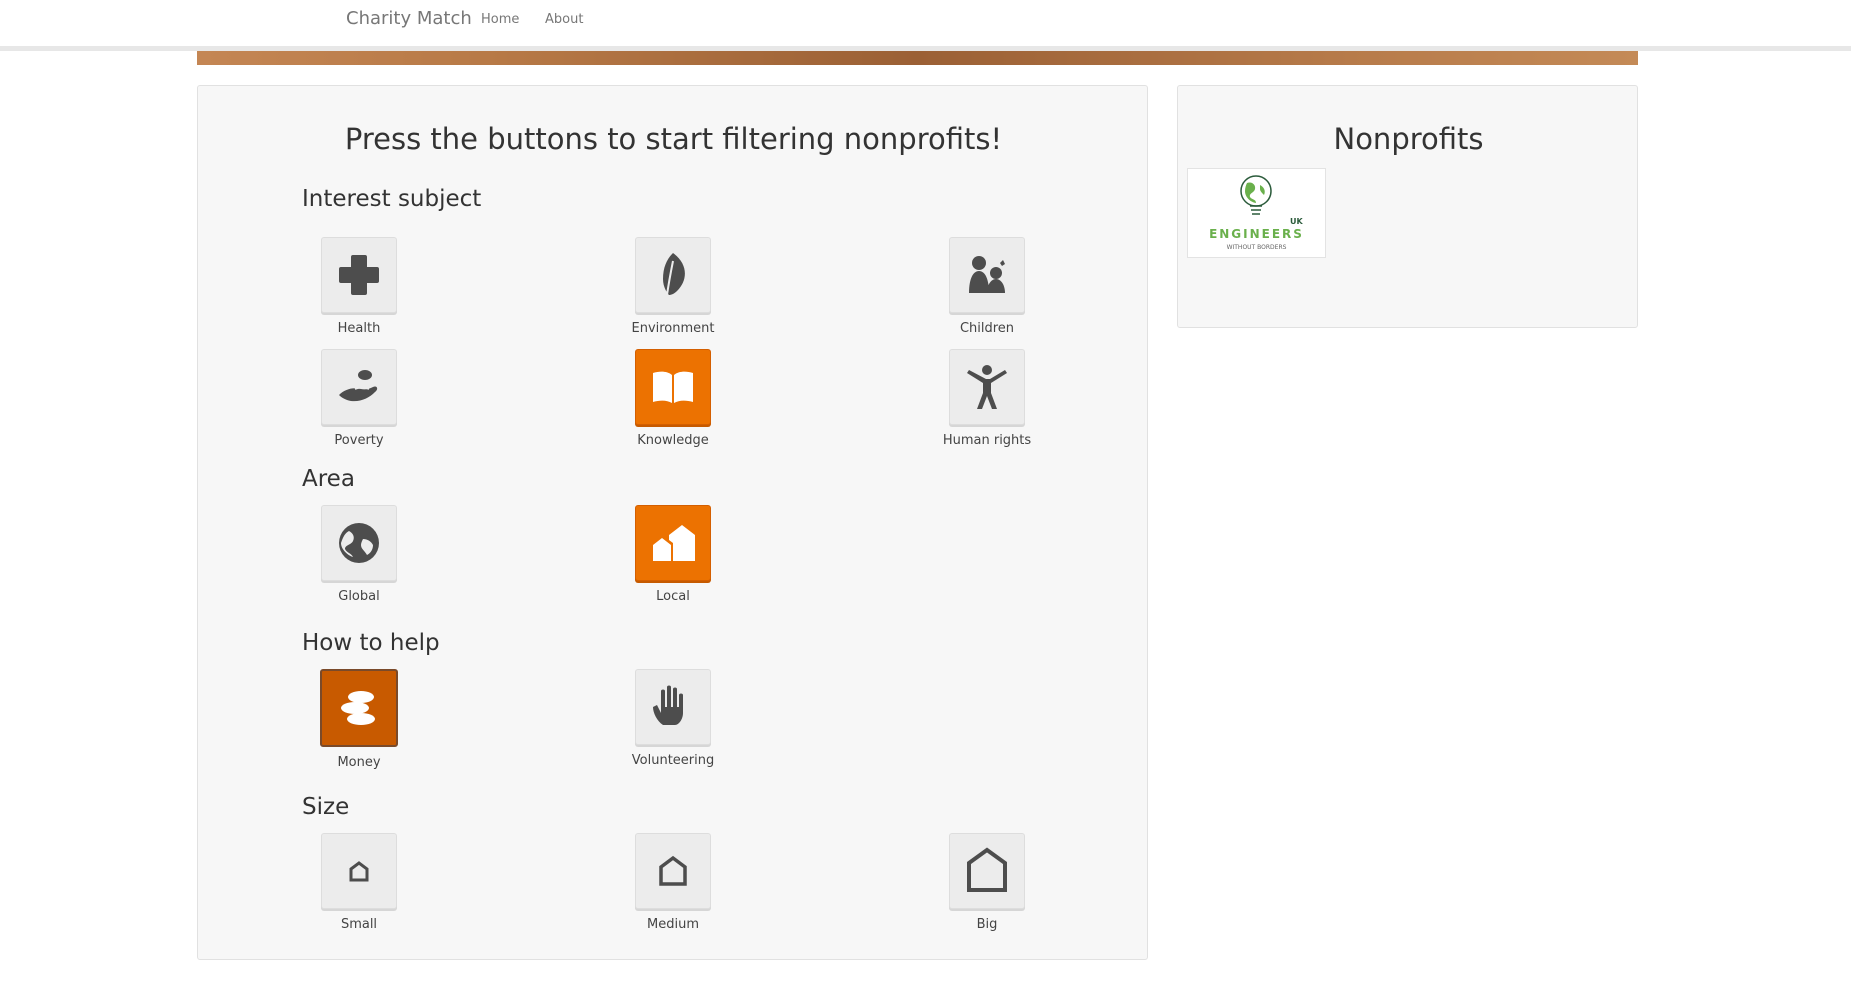 Image resolution: width=1851 pixels, height=985 pixels. I want to click on hand-raised-icon, so click(668, 705).